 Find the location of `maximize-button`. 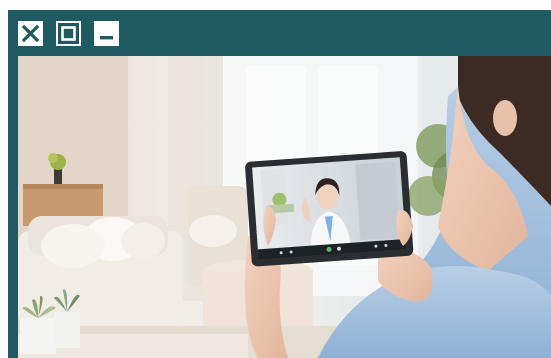

maximize-button is located at coordinates (68, 33).